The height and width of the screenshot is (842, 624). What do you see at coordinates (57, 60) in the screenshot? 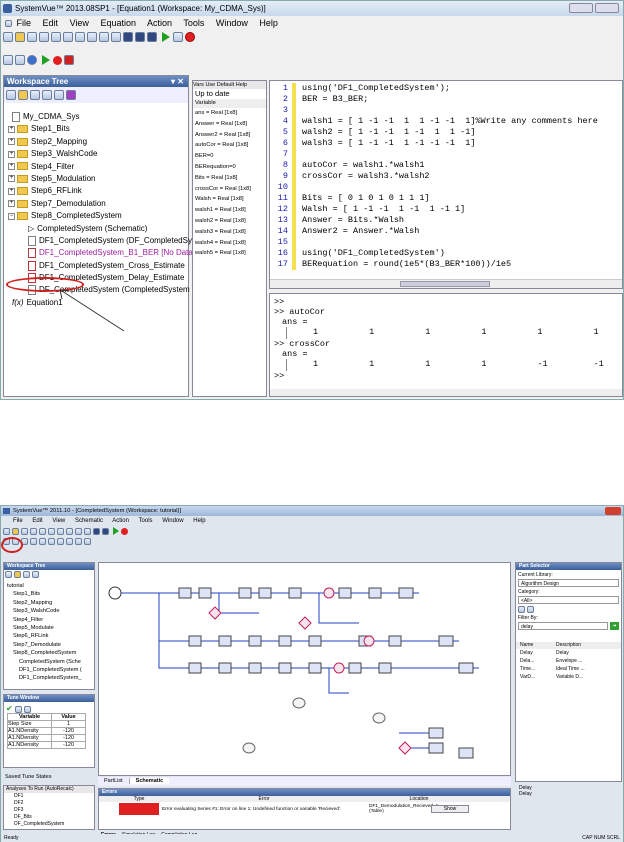
I see `record-icon` at bounding box center [57, 60].